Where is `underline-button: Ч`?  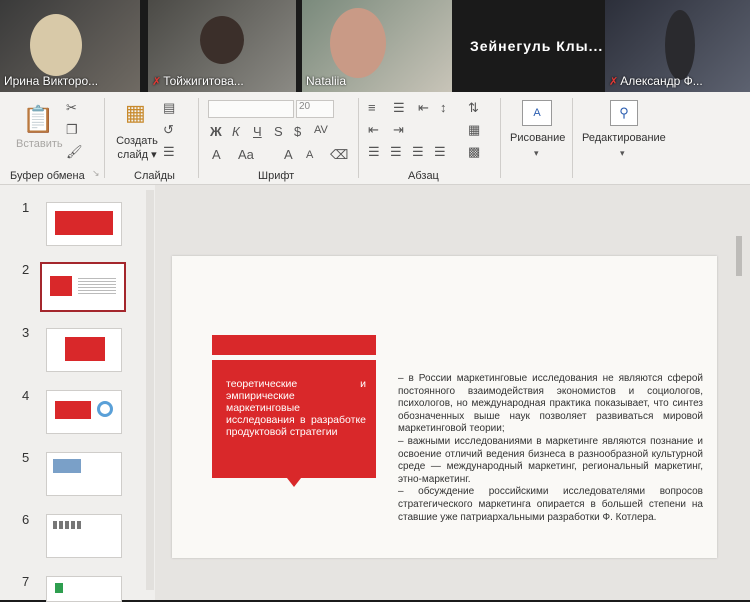 underline-button: Ч is located at coordinates (257, 131).